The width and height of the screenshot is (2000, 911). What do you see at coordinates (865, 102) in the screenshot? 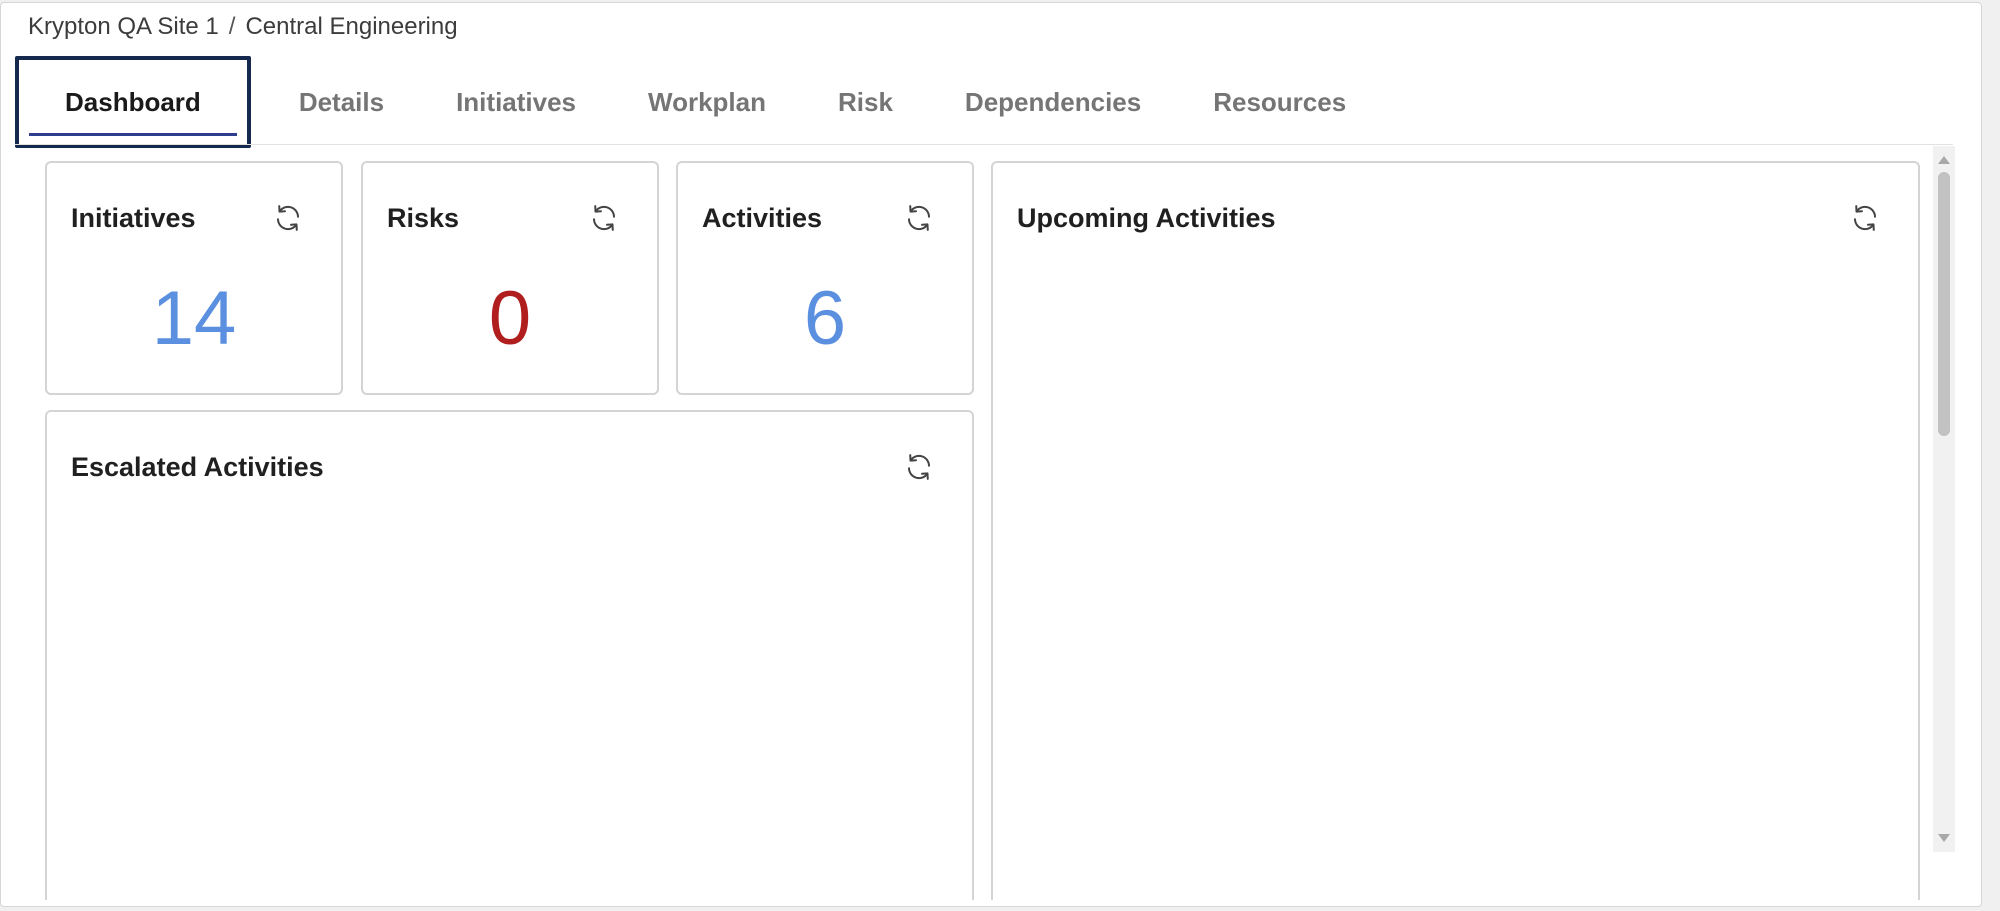
I see `tab-risk: Risk` at bounding box center [865, 102].